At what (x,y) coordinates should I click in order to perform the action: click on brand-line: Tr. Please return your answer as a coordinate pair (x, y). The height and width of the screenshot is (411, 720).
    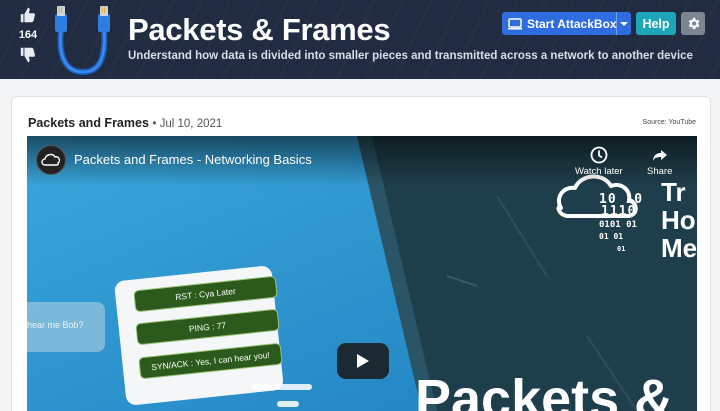
    Looking at the image, I should click on (673, 192).